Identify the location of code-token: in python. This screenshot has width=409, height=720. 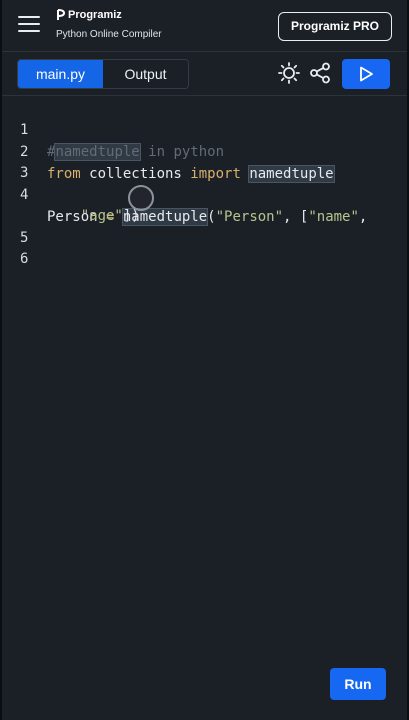
(182, 152).